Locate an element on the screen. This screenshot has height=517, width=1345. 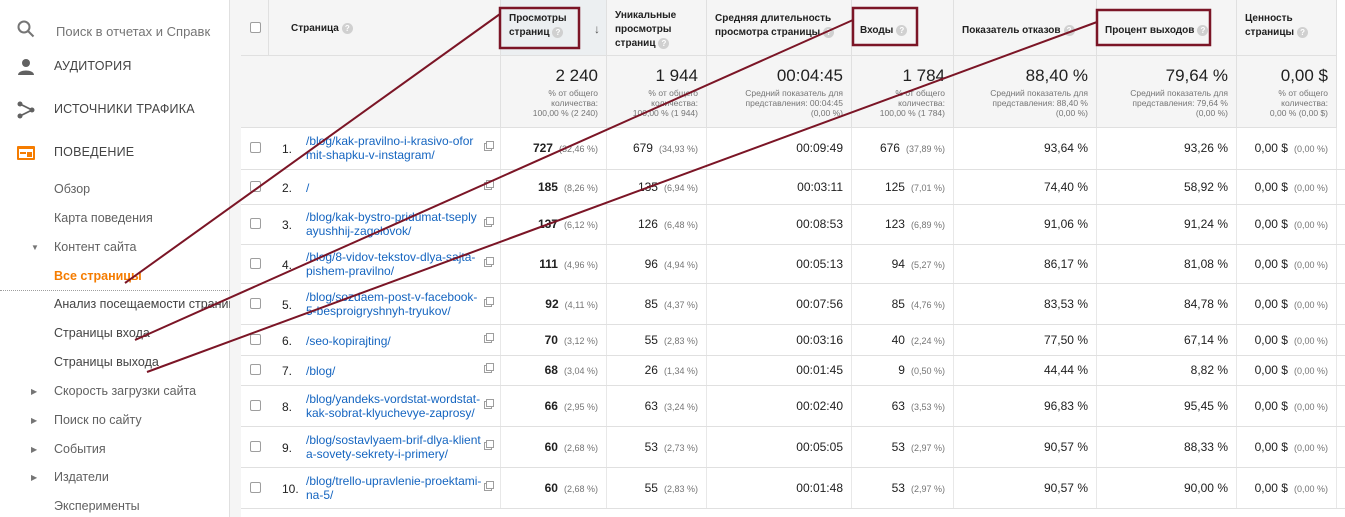
entrances-pct: (6,89 %) is located at coordinates (927, 225).